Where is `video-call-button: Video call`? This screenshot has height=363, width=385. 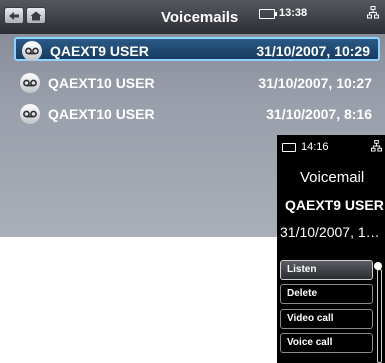
video-call-button: Video call is located at coordinates (326, 319).